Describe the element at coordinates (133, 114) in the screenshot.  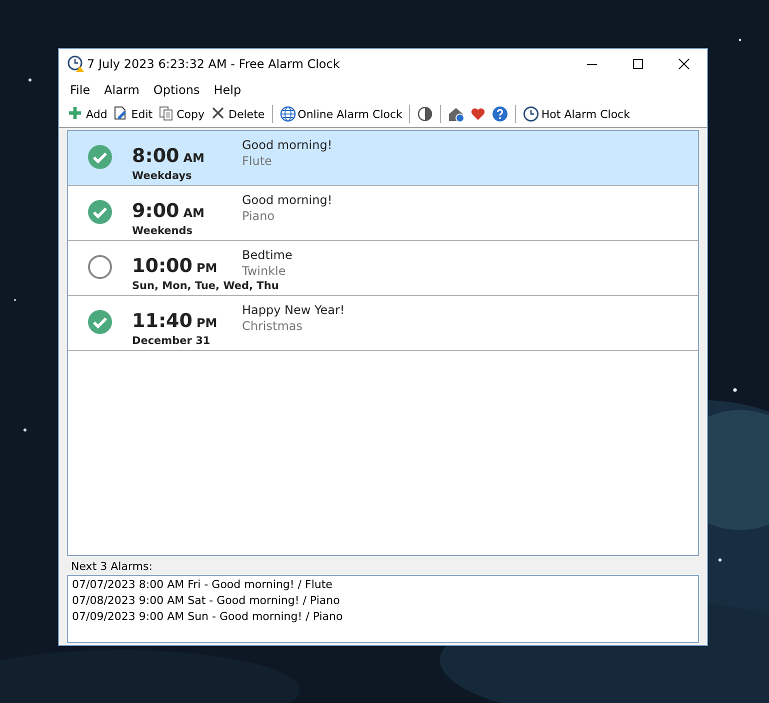
I see `toolbar-button: Edit` at that location.